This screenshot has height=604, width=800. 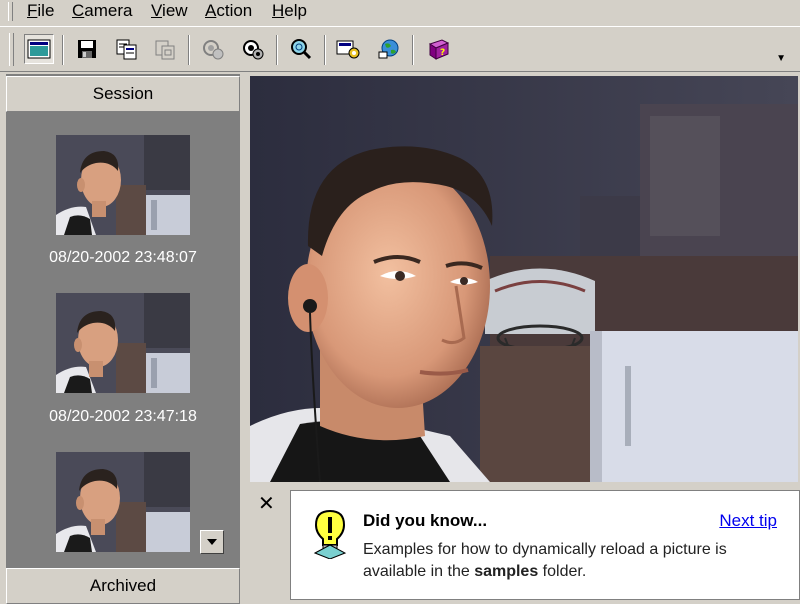 I want to click on menu-grip, so click(x=10, y=11).